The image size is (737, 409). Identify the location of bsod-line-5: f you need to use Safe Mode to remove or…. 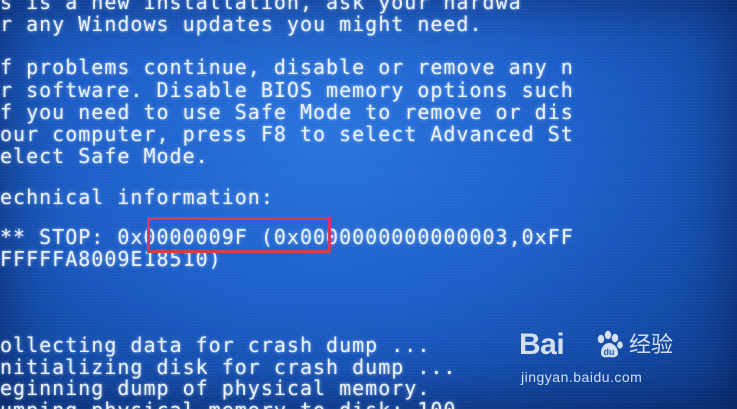
(287, 112).